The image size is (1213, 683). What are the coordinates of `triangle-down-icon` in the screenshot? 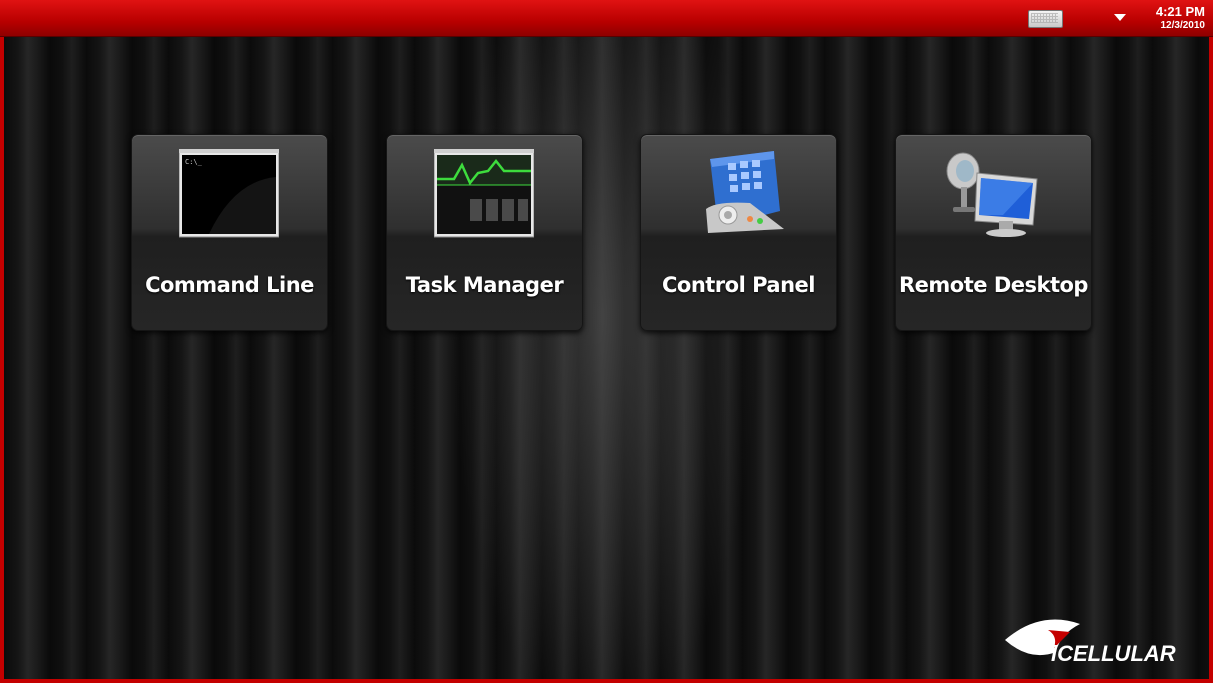 It's located at (1120, 17).